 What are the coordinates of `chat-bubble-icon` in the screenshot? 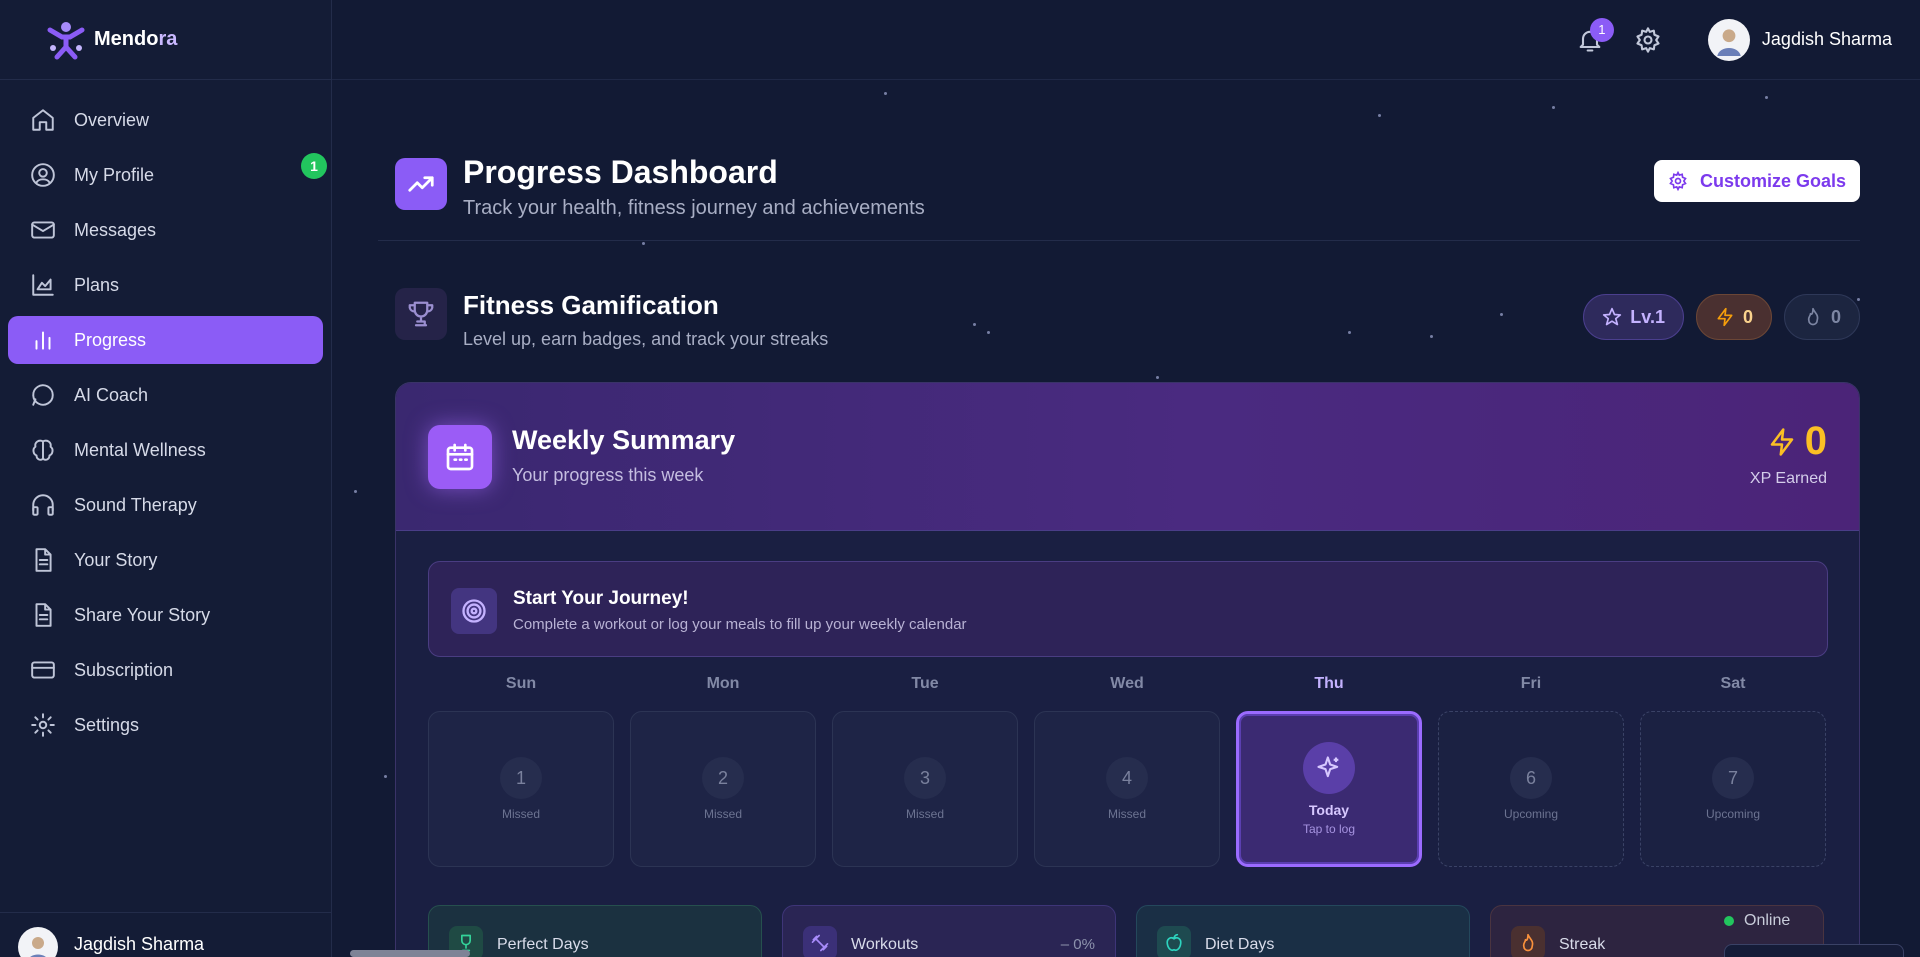 It's located at (43, 395).